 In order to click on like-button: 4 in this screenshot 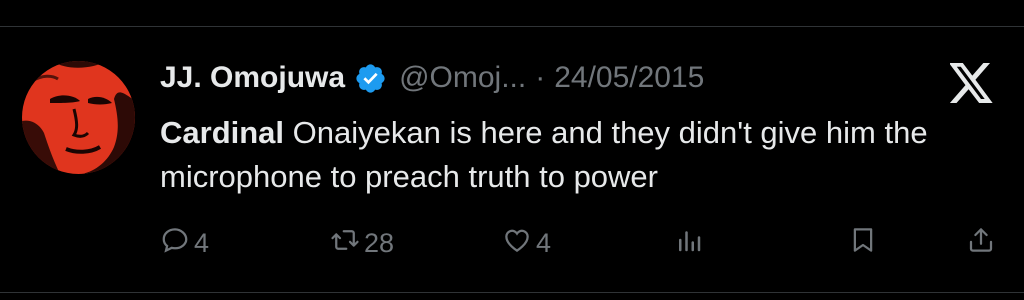, I will do `click(526, 243)`.